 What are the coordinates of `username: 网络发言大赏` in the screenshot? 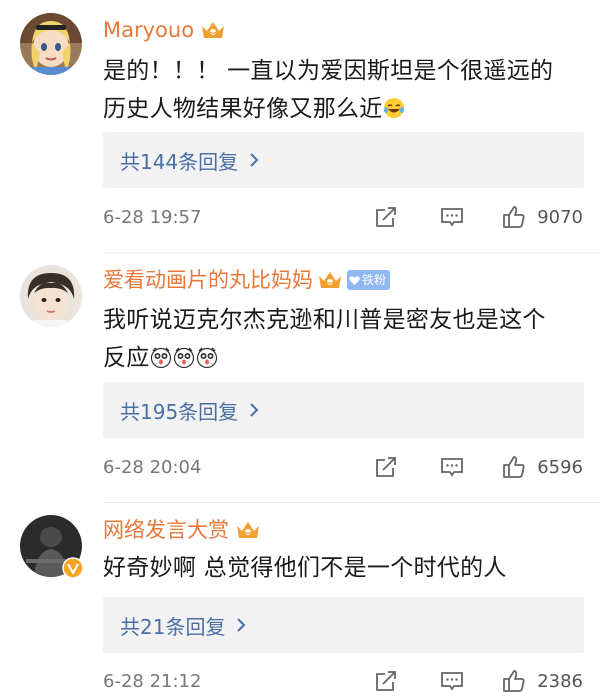 It's located at (182, 530).